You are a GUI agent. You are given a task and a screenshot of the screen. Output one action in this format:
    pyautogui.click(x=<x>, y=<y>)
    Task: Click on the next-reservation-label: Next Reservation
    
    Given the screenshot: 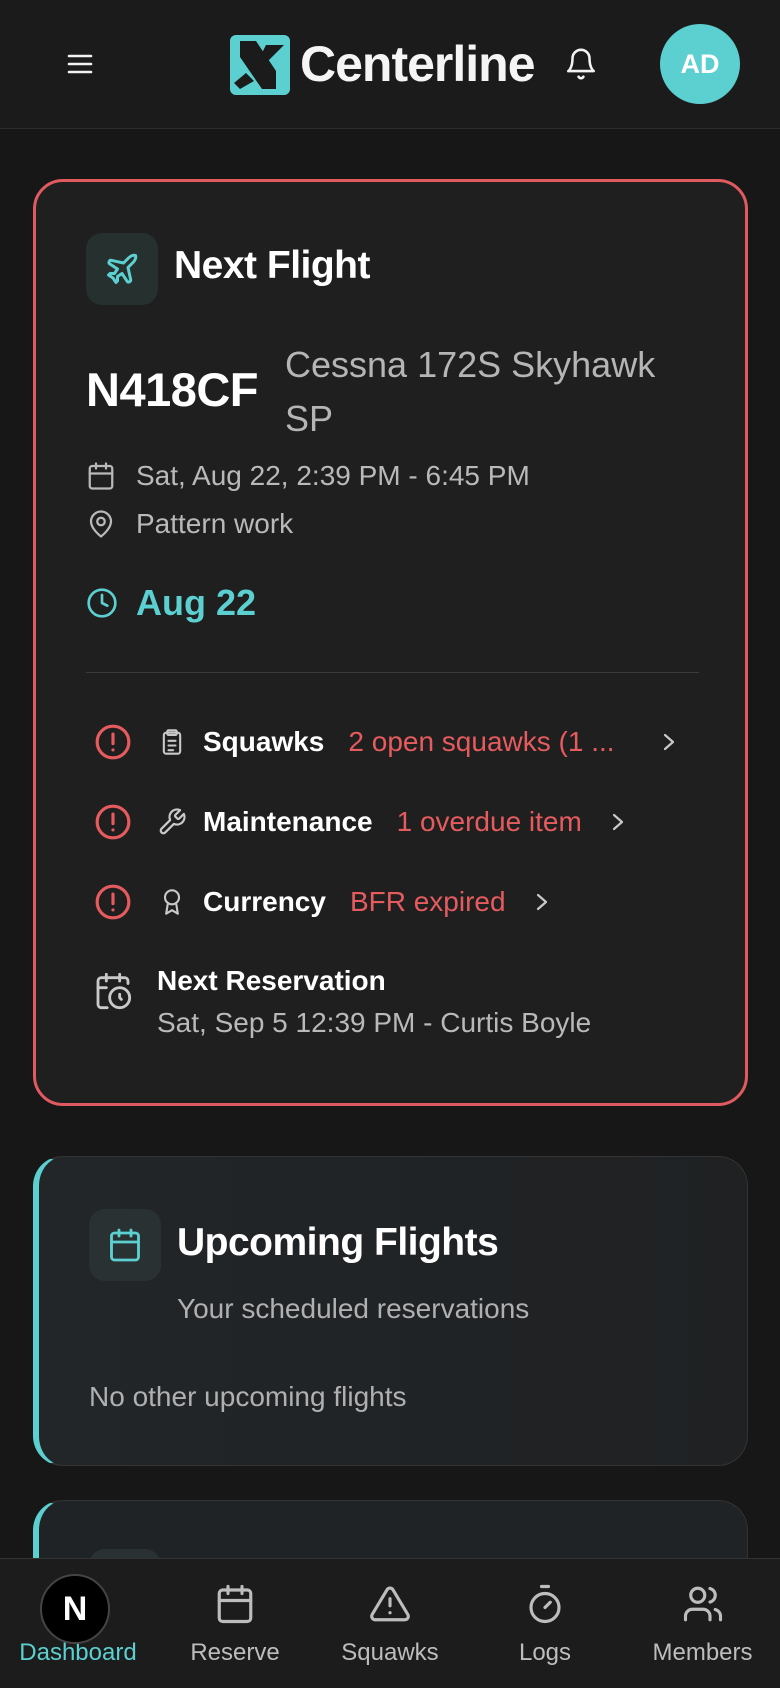 What is the action you would take?
    pyautogui.click(x=271, y=980)
    